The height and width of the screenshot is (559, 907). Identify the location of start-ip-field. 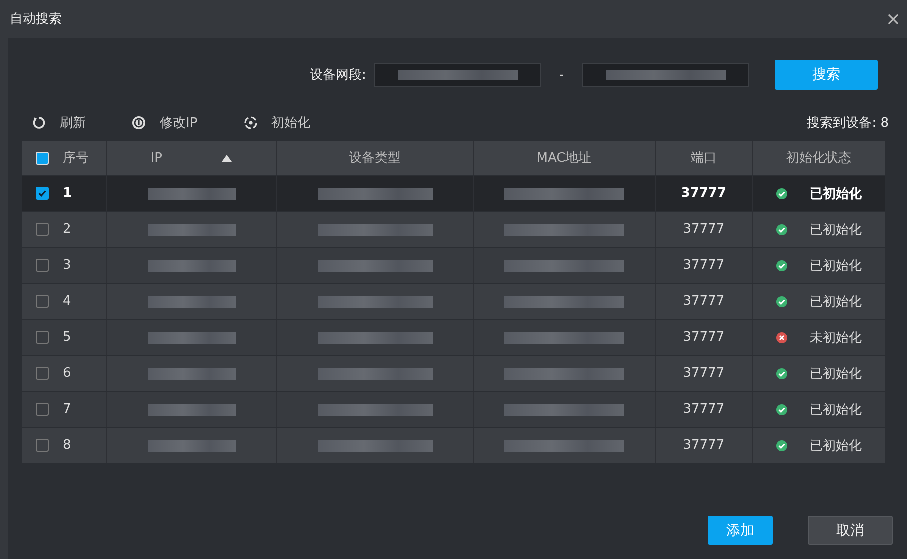
(458, 75).